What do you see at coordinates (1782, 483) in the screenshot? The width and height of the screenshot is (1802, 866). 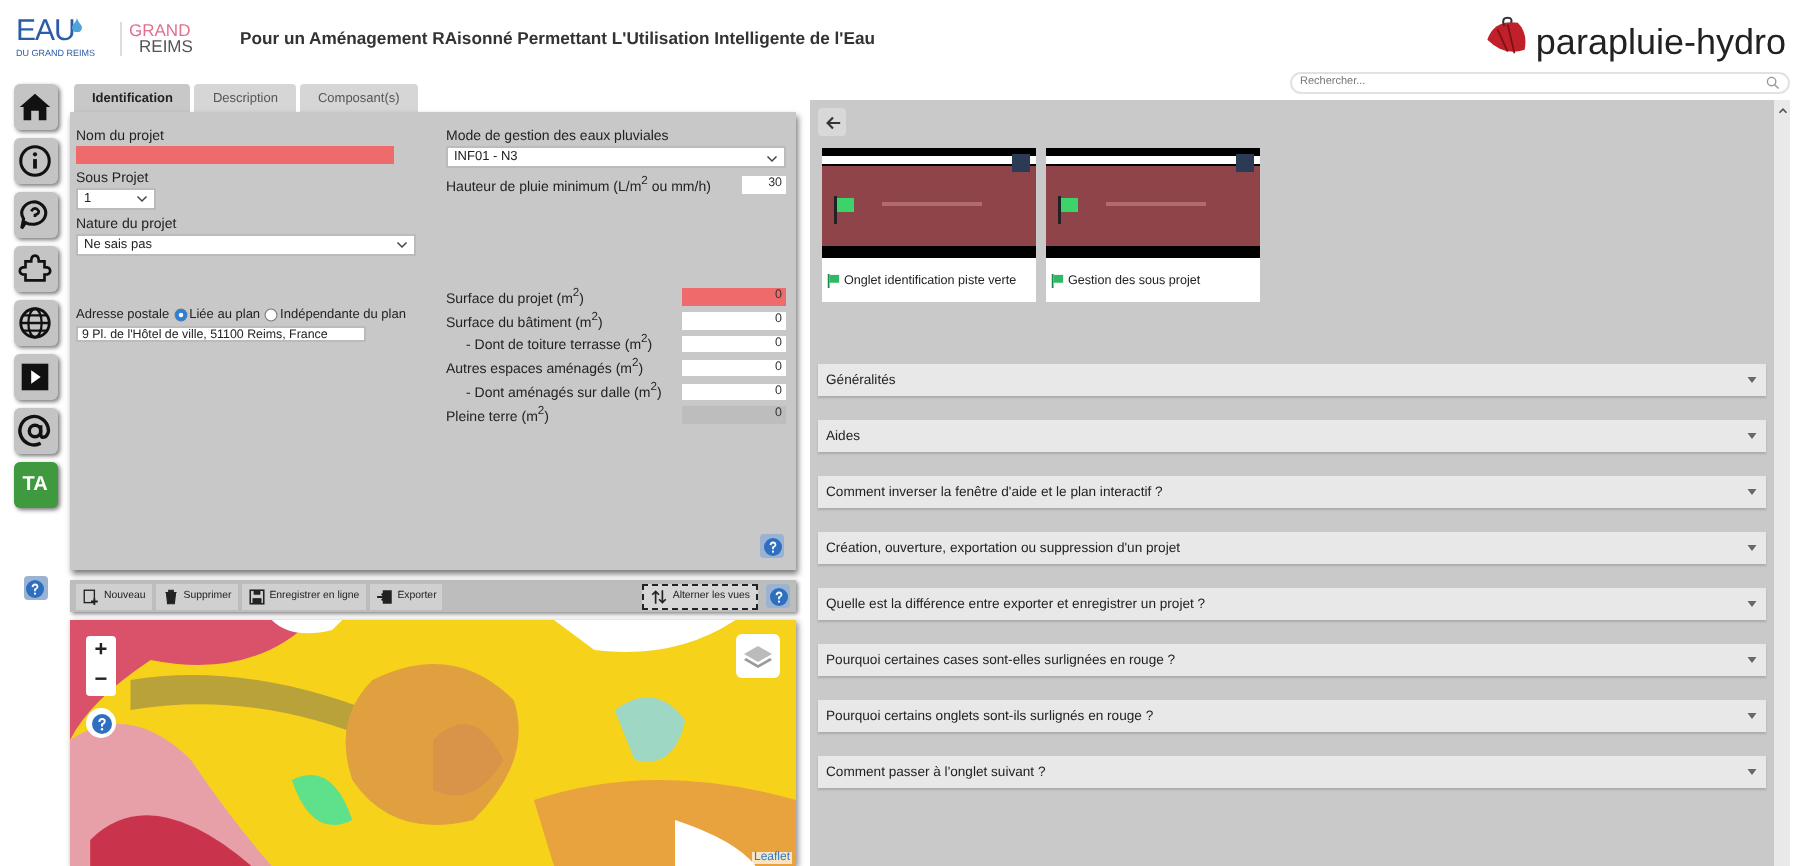 I see `scrollbar` at bounding box center [1782, 483].